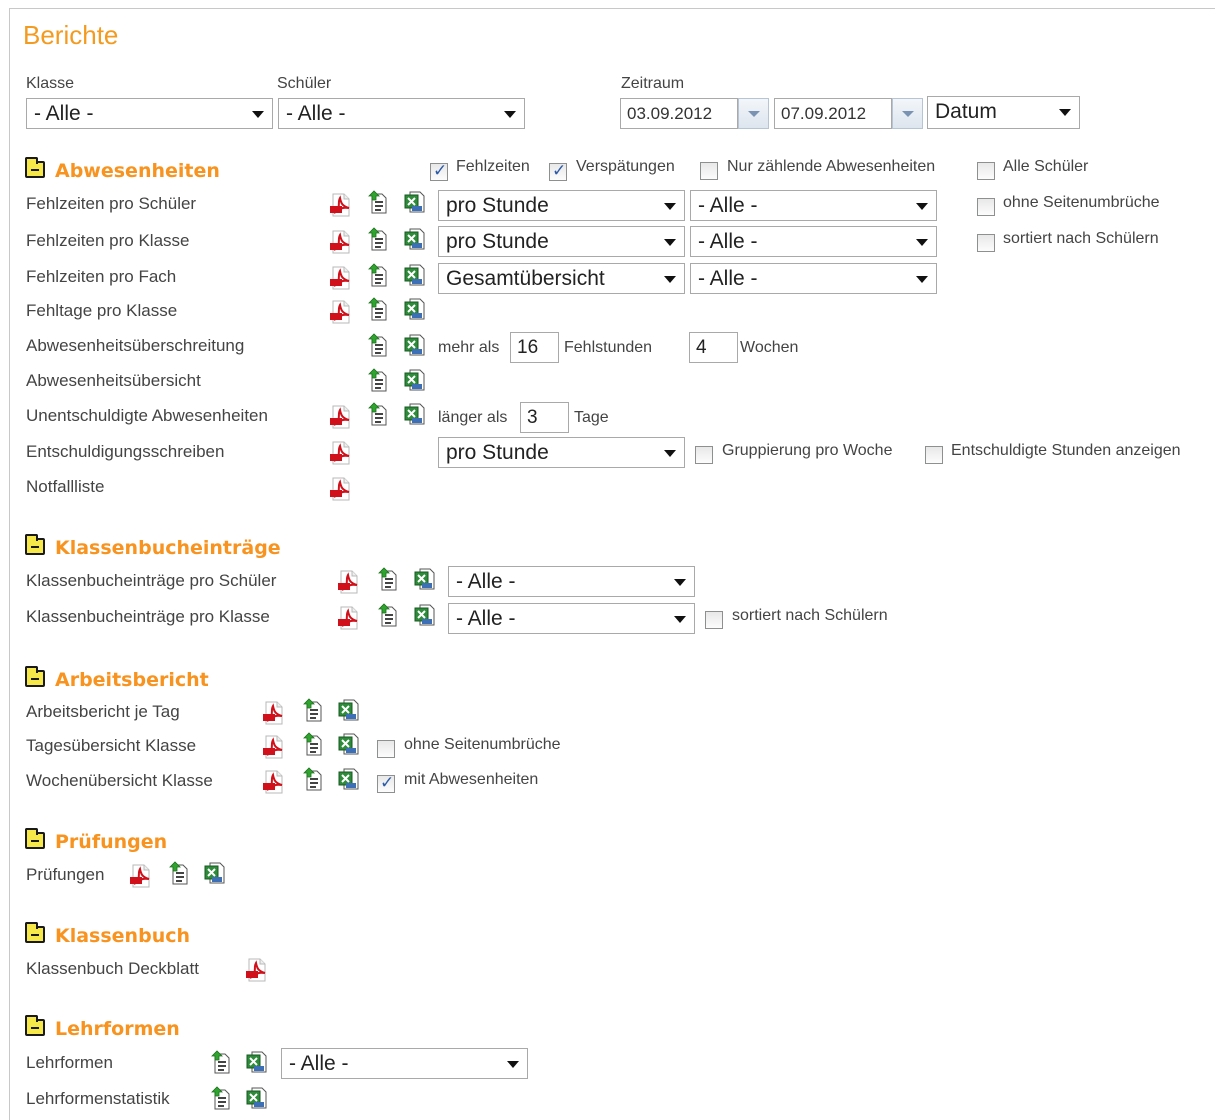 This screenshot has height=1120, width=1215. I want to click on fehlzeiten-checkbox, so click(439, 171).